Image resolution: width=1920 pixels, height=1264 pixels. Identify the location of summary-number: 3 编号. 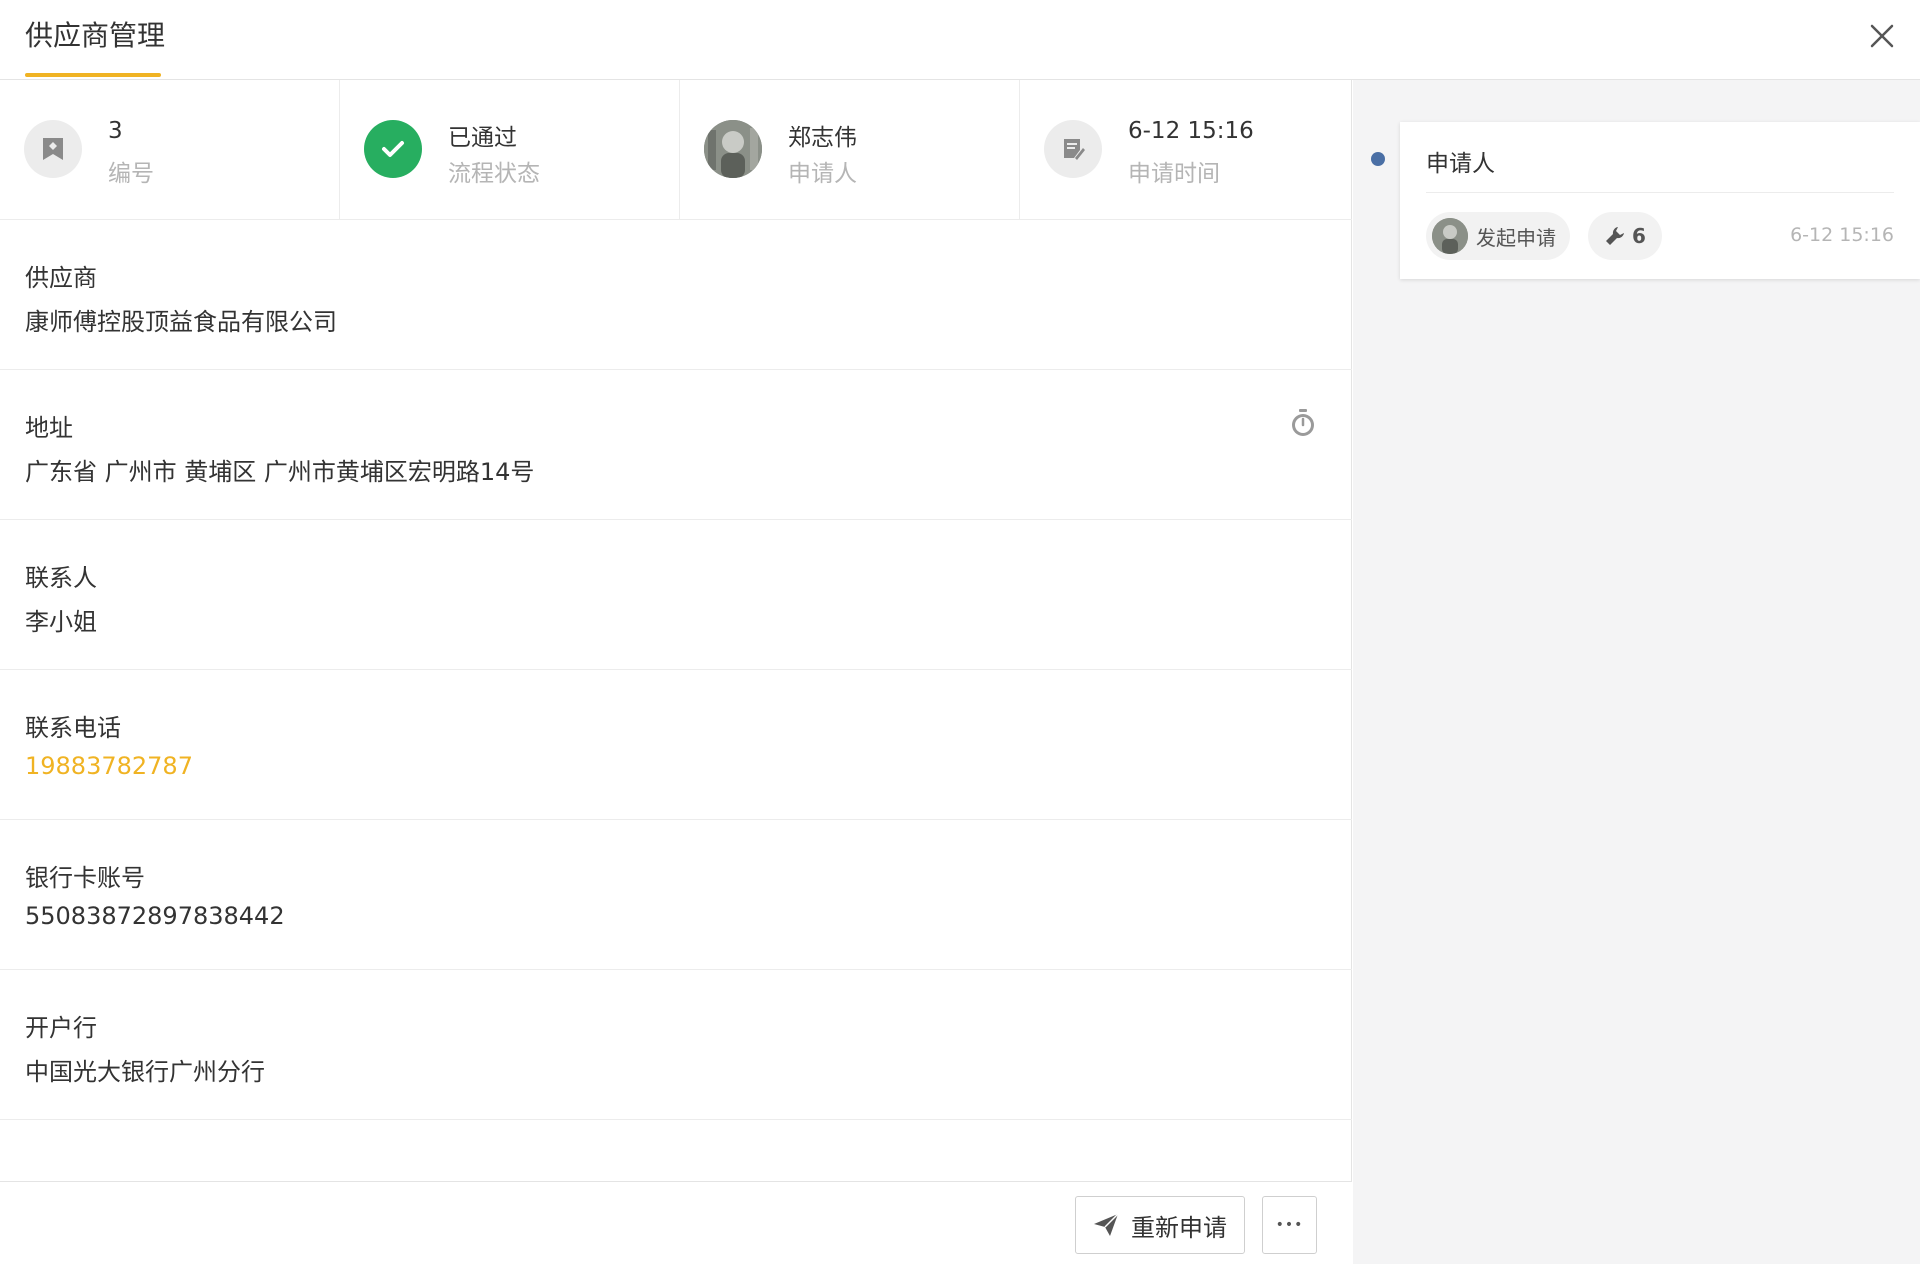
(170, 150).